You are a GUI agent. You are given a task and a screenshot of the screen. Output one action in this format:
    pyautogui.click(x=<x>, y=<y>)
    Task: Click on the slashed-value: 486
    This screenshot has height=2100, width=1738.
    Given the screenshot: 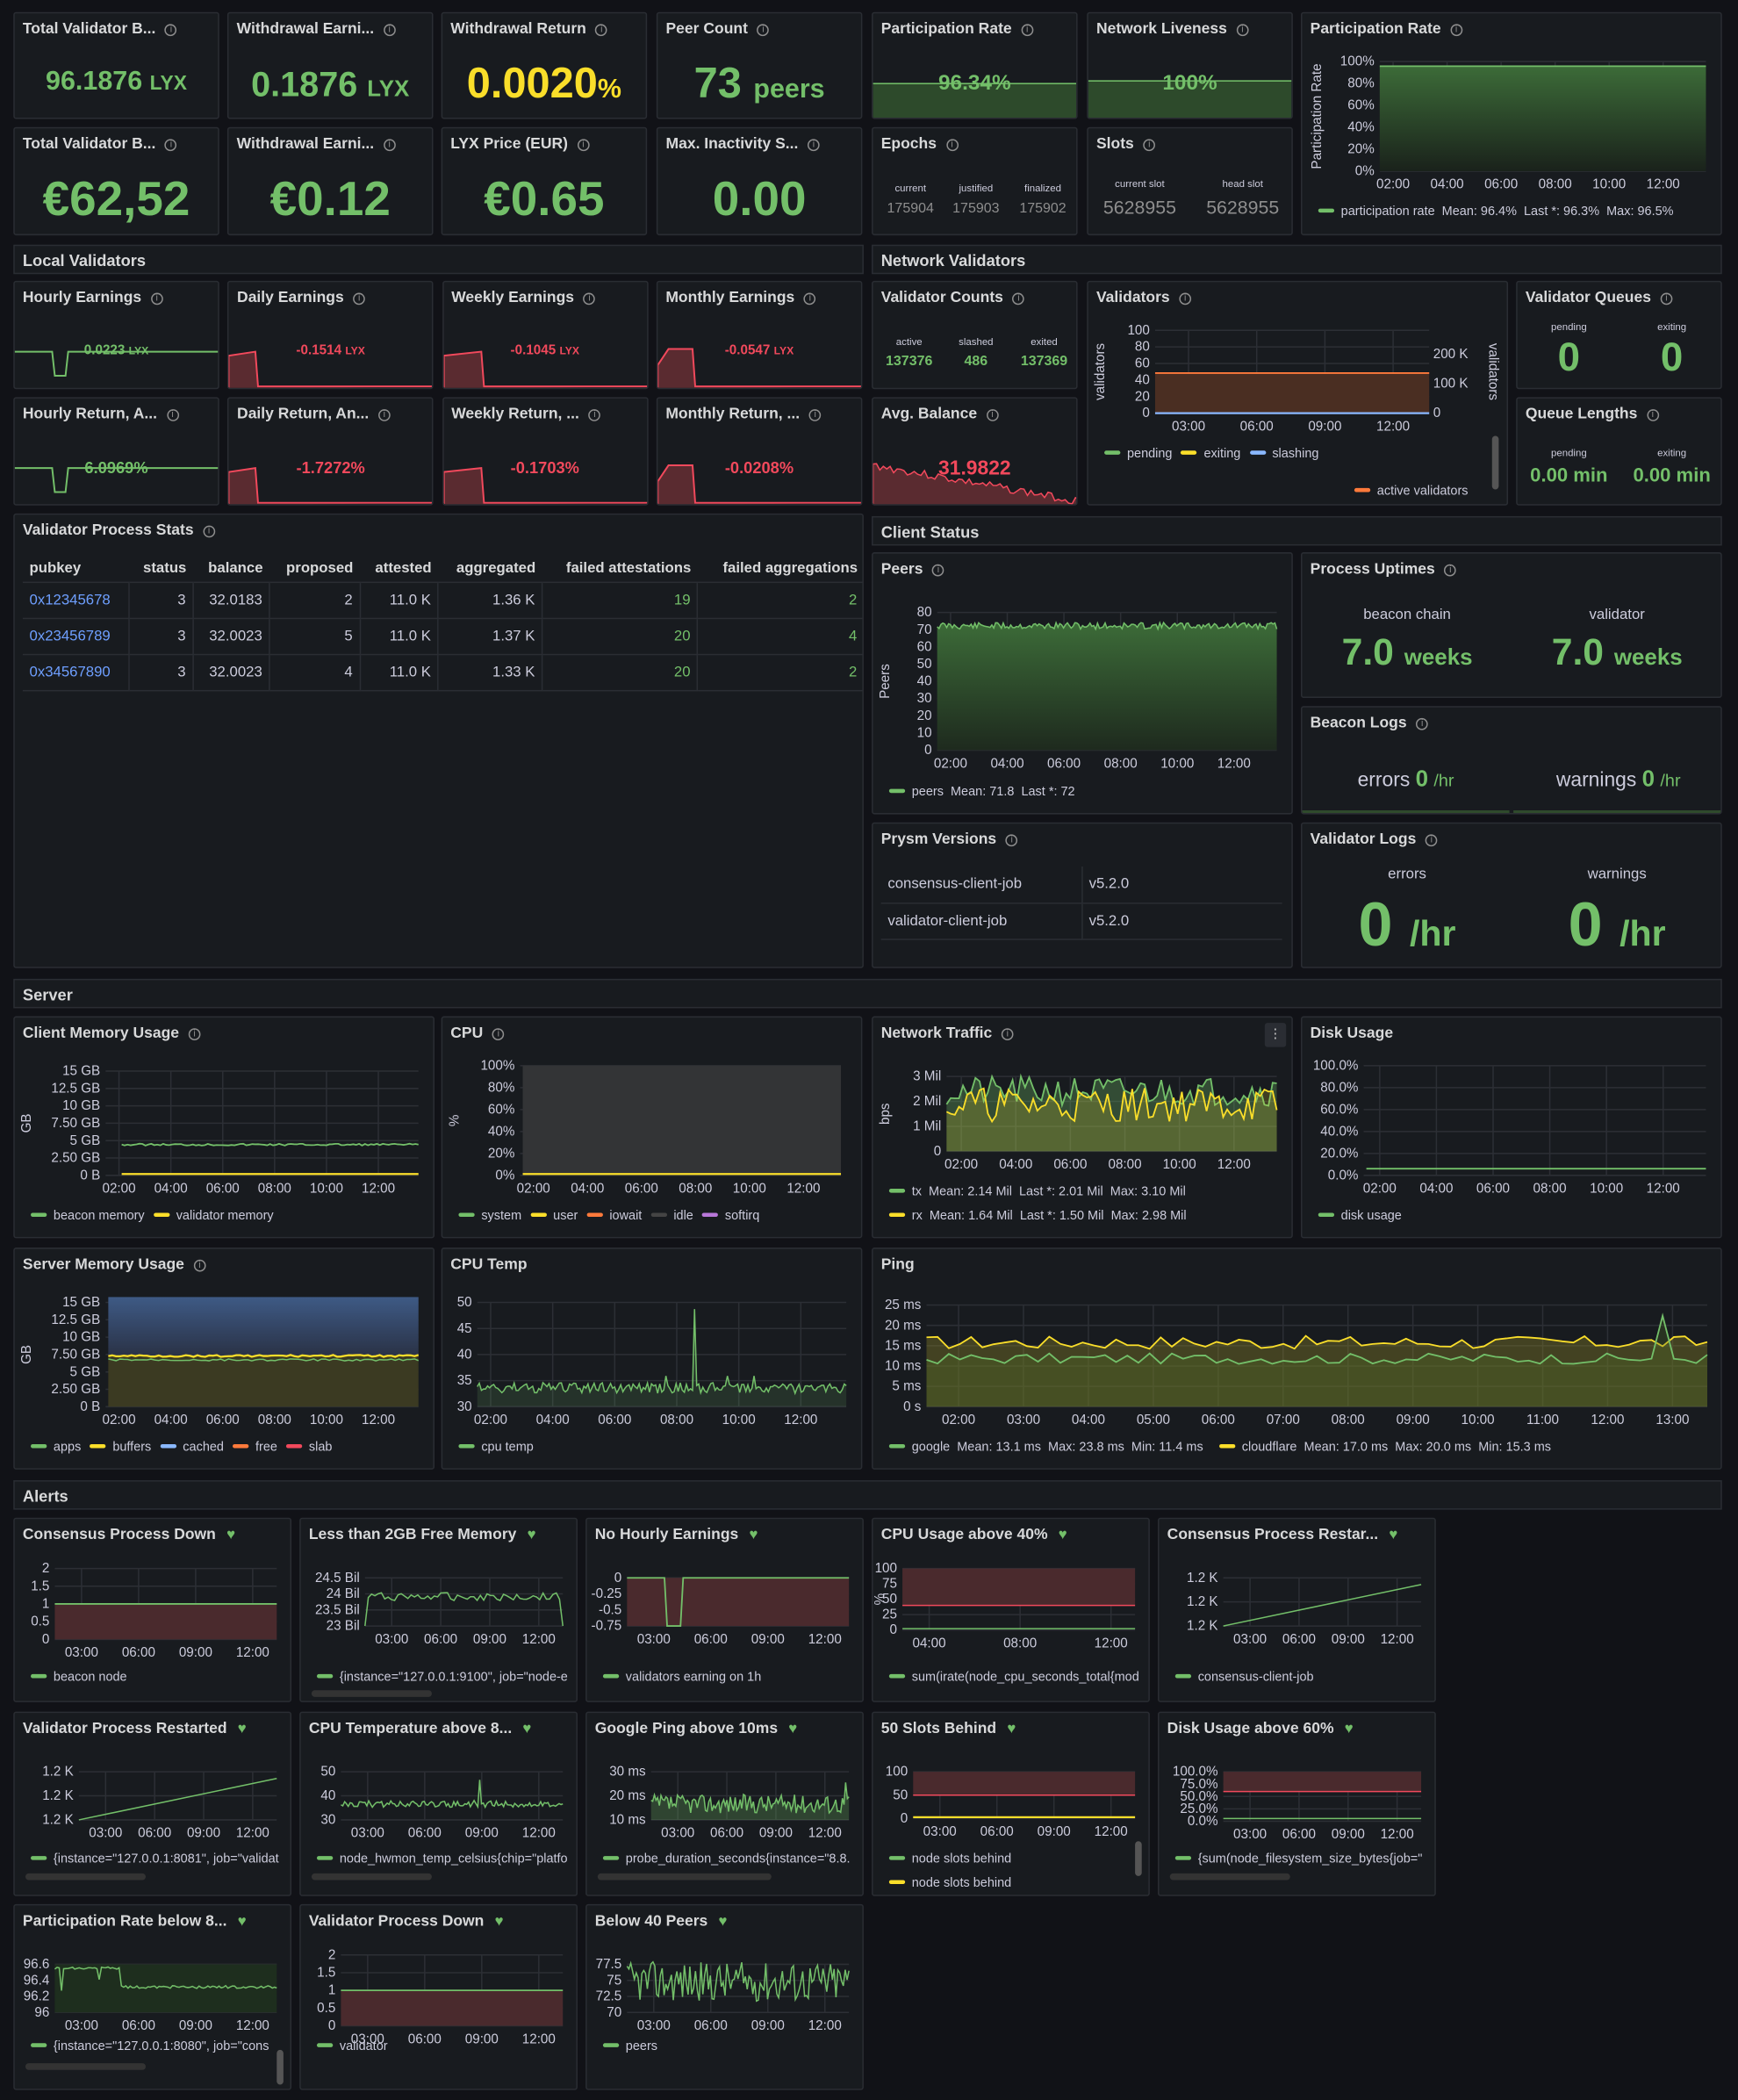 What is the action you would take?
    pyautogui.click(x=976, y=361)
    